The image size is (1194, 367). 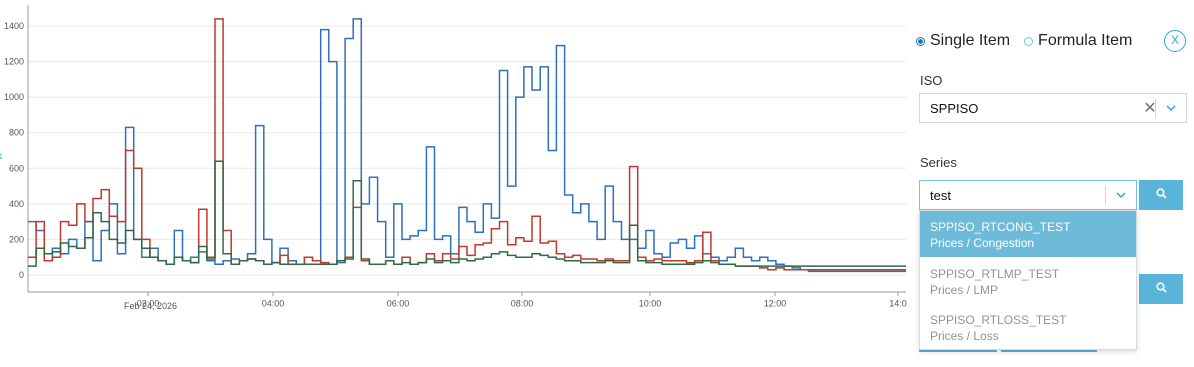 What do you see at coordinates (964, 336) in the screenshot?
I see `option-desc: Prices / Loss` at bounding box center [964, 336].